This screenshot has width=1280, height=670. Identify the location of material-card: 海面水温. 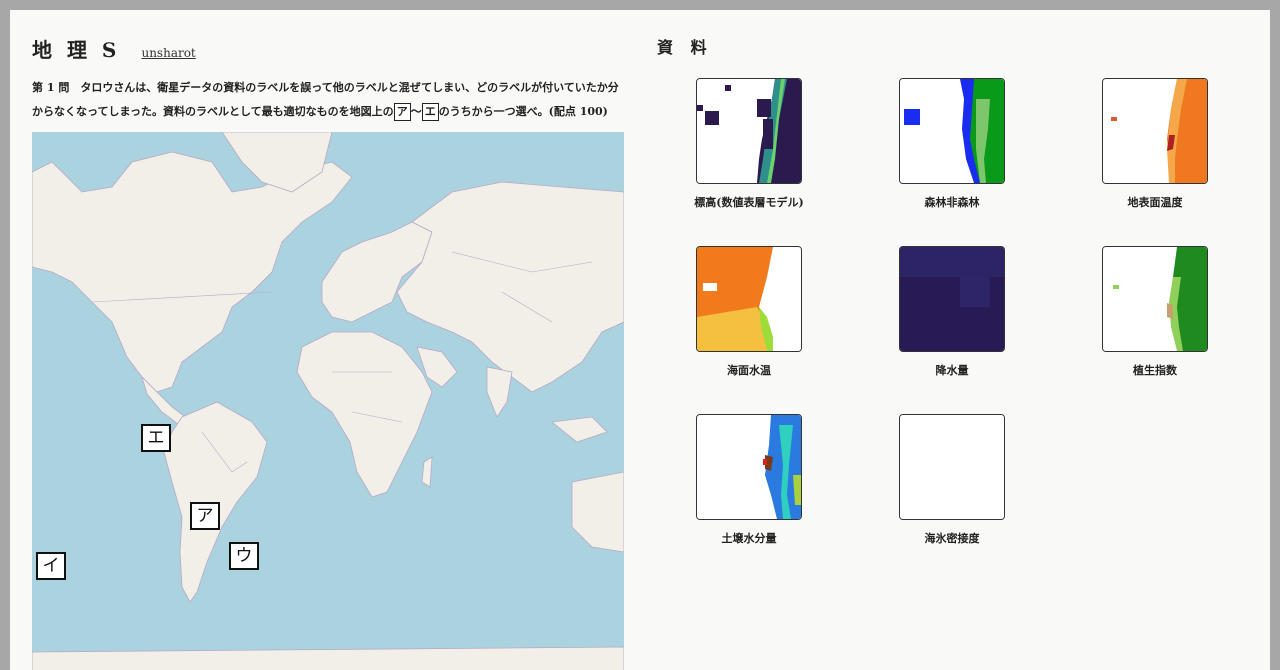
(749, 312).